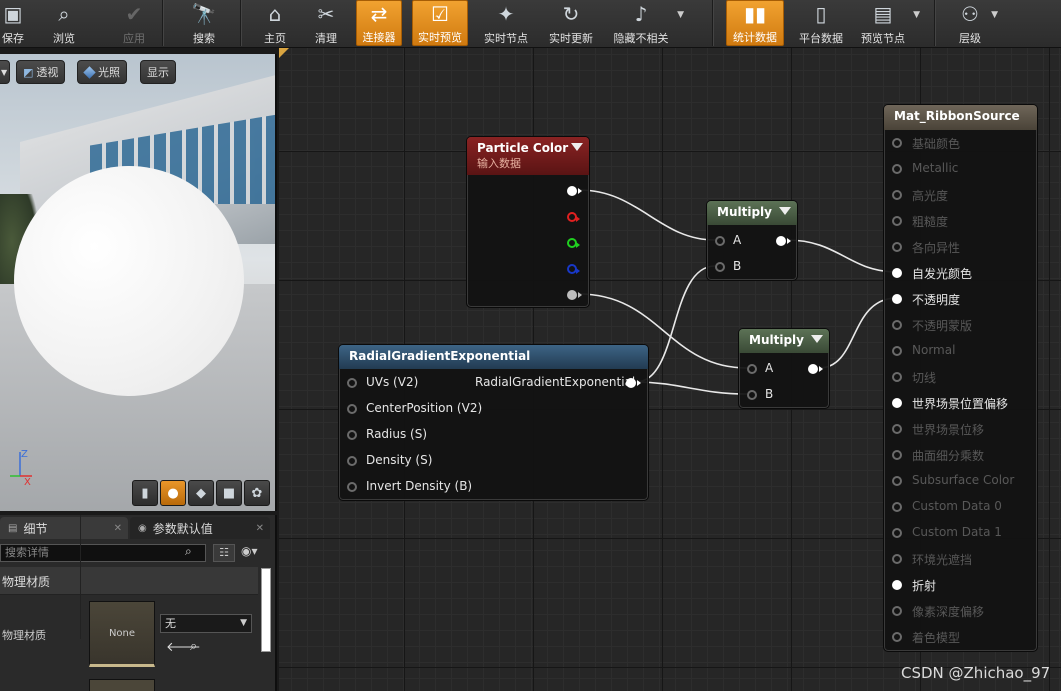 This screenshot has width=1061, height=691. I want to click on hide-unrelated-button: ♪ 隐藏不相关 ▼, so click(646, 23).